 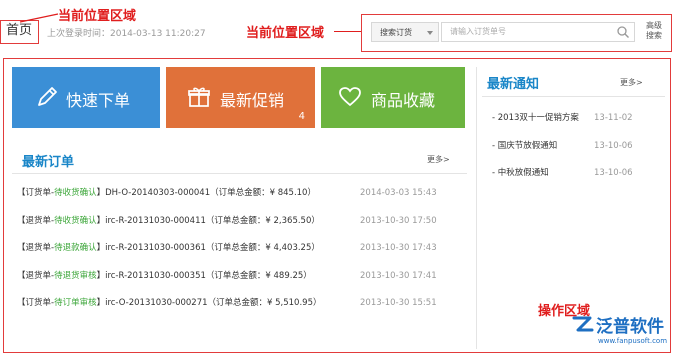 What do you see at coordinates (398, 276) in the screenshot?
I see `order-time: 2013-10-30 17:41` at bounding box center [398, 276].